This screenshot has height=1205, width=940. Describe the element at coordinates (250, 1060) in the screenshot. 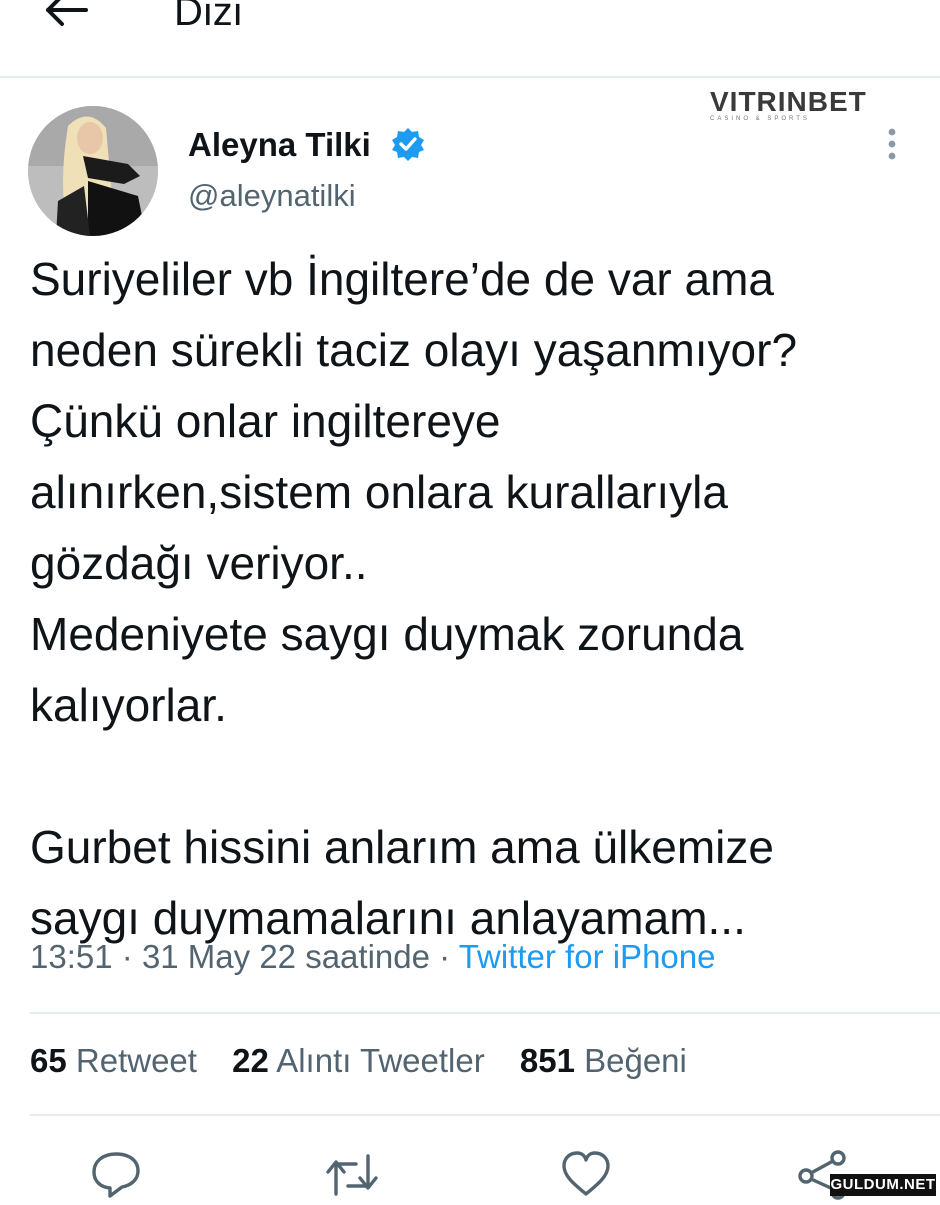

I see `quote-count-number: 22` at that location.